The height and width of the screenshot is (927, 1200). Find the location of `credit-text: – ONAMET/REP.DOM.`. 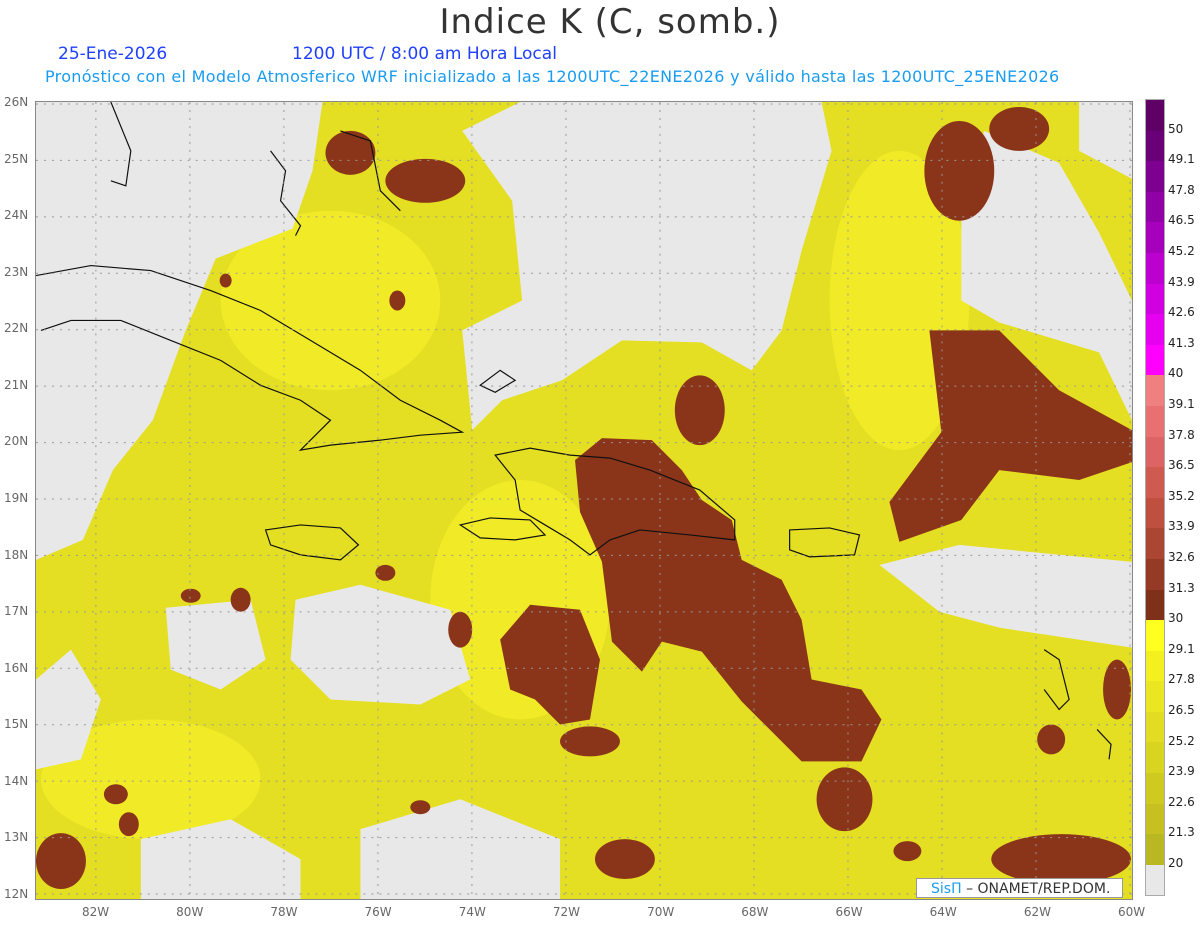

credit-text: – ONAMET/REP.DOM. is located at coordinates (1038, 889).